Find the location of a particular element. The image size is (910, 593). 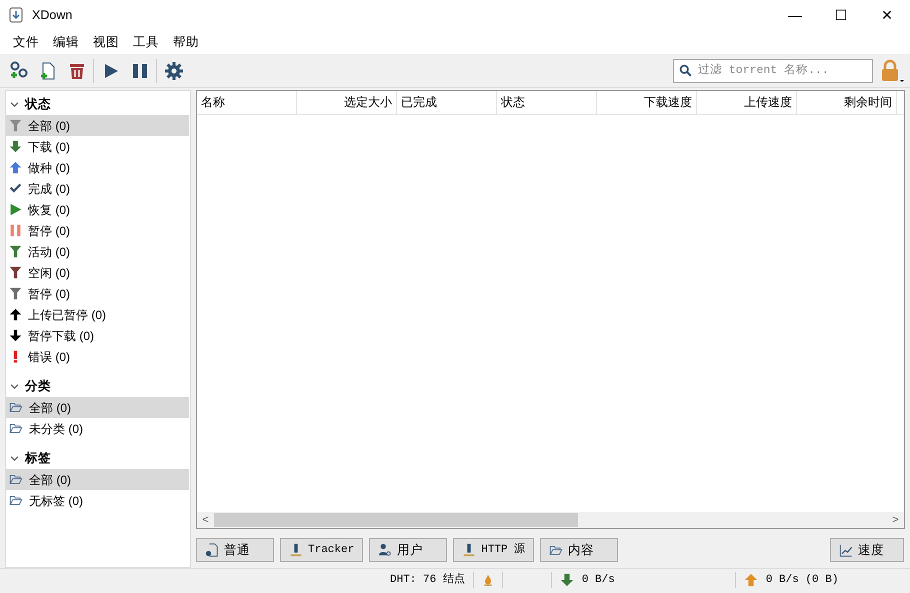

user-icon is located at coordinates (385, 550).